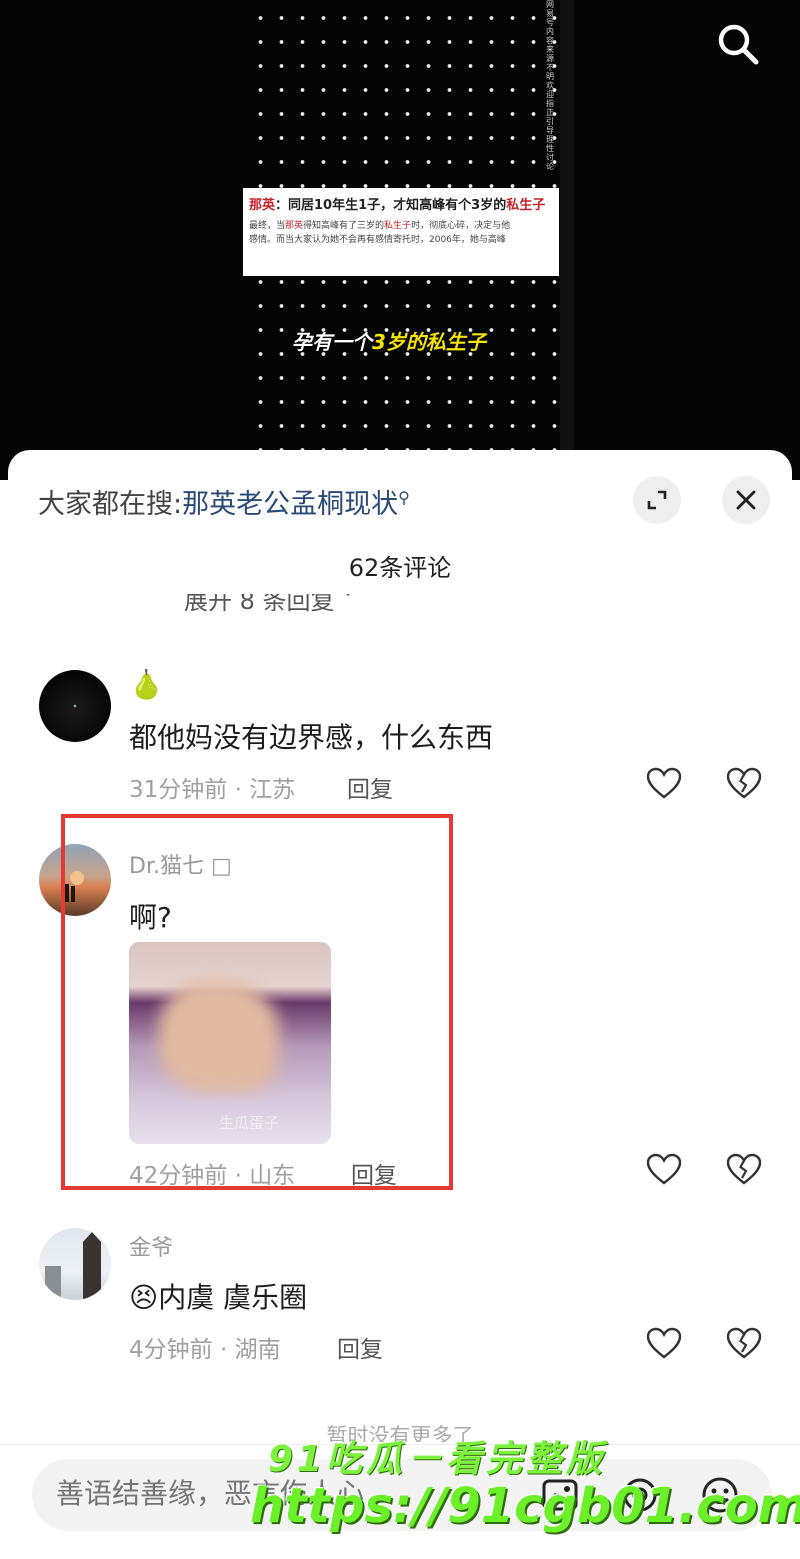 The height and width of the screenshot is (1559, 800). What do you see at coordinates (311, 737) in the screenshot?
I see `comment-text: 都他妈没有边界感，什么东西` at bounding box center [311, 737].